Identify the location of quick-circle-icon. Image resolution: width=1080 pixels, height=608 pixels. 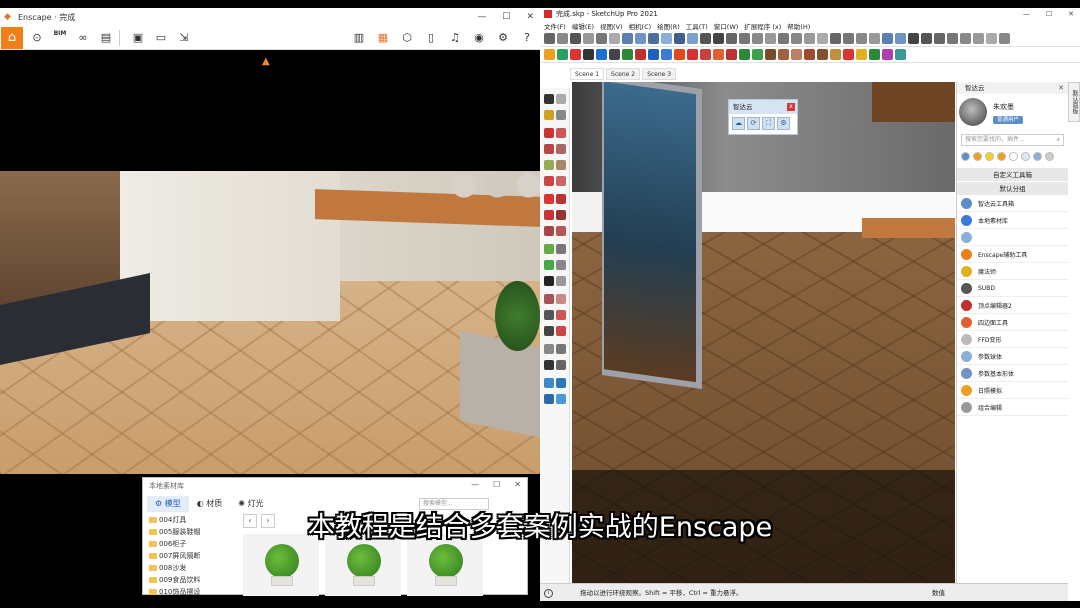
(1013, 156).